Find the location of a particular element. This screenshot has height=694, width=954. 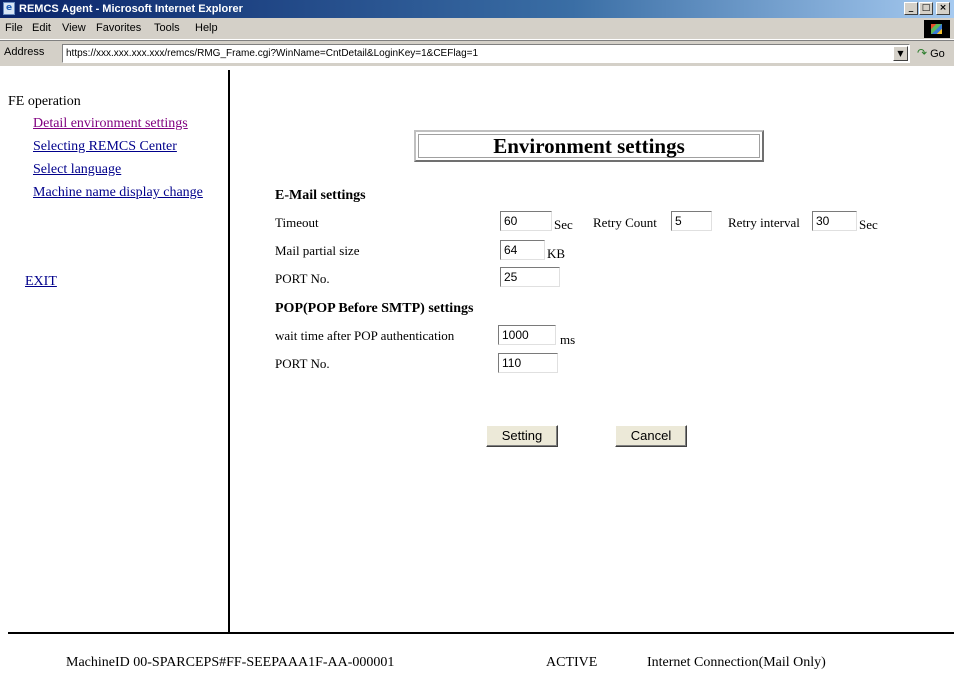

pop-wait-time-label: wait time after POP authentication is located at coordinates (365, 335).